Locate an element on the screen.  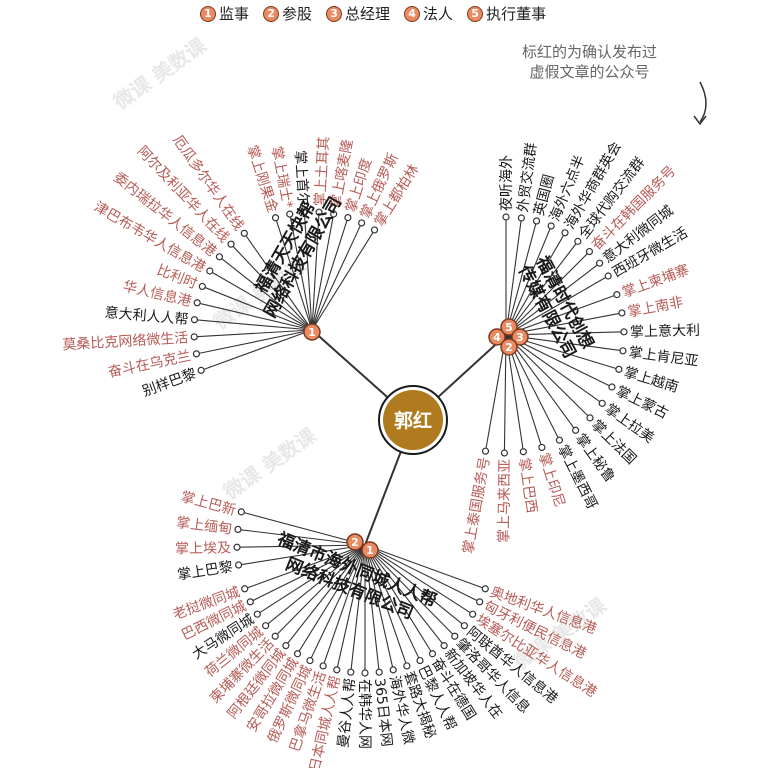
account-label: 莫桑比克网络微生活 is located at coordinates (125, 341).